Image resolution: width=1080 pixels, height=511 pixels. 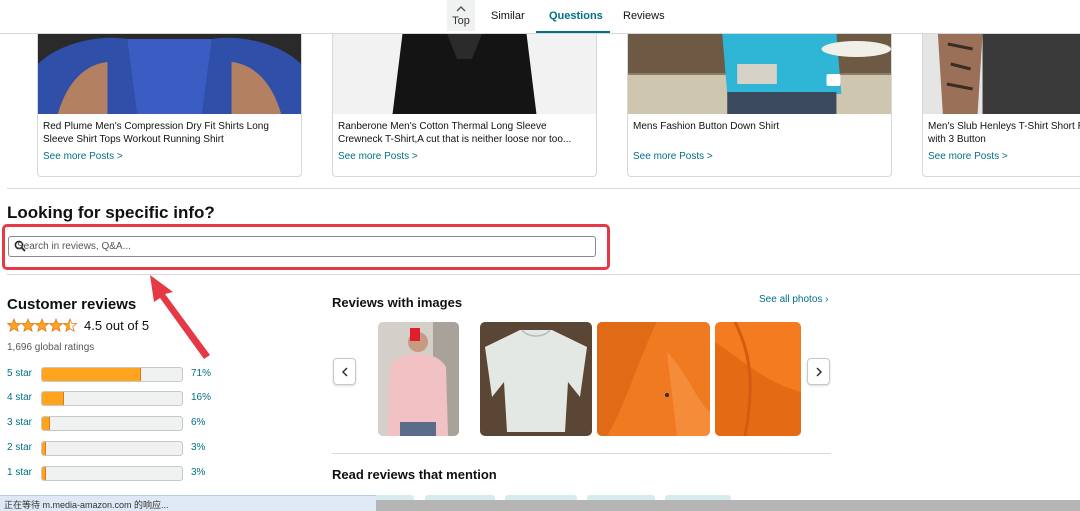 I want to click on histogram-star-label: 3 star, so click(x=19, y=422).